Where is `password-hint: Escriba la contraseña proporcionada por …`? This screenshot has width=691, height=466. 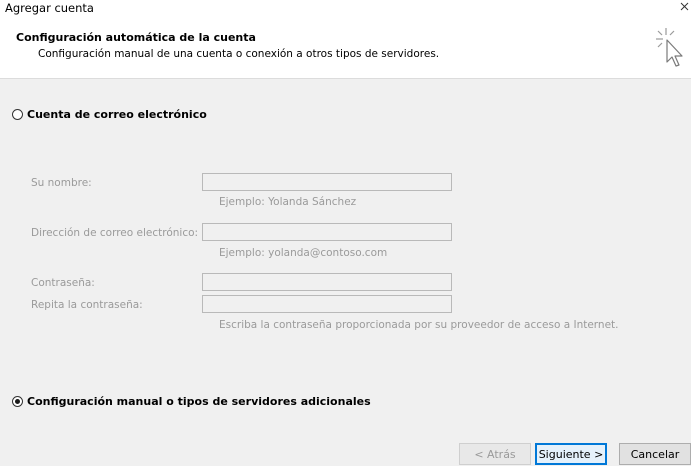
password-hint: Escriba la contraseña proporcionada por … is located at coordinates (419, 325).